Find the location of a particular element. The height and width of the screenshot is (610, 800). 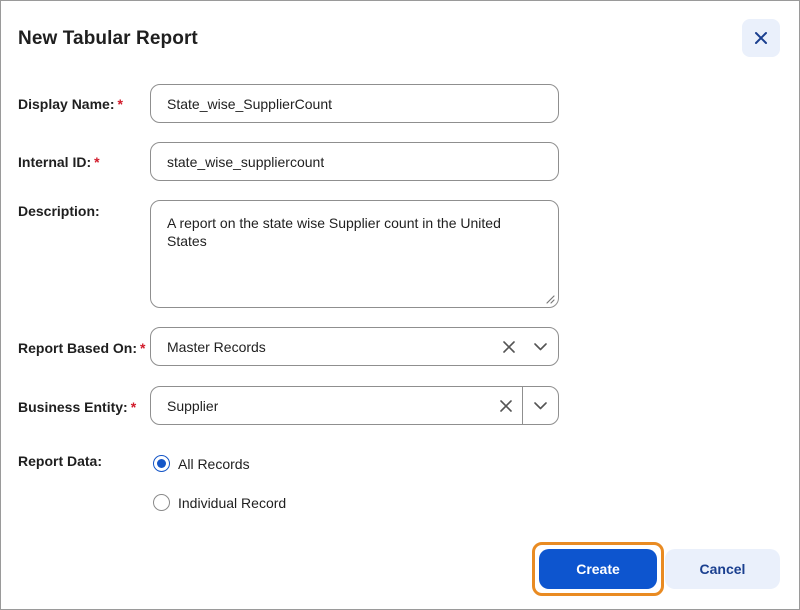

business-entity-value: Supplier is located at coordinates (193, 405).